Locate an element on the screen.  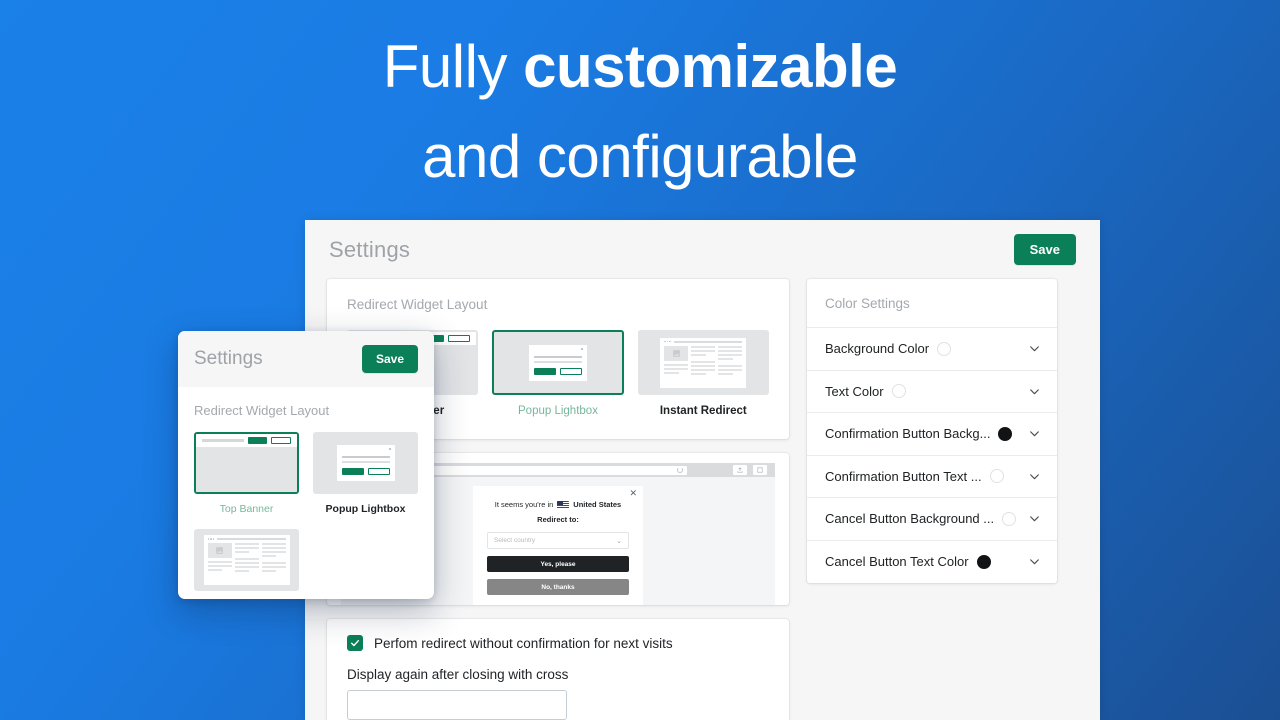
chevron-down-icon: ⌄ is located at coordinates (619, 541).